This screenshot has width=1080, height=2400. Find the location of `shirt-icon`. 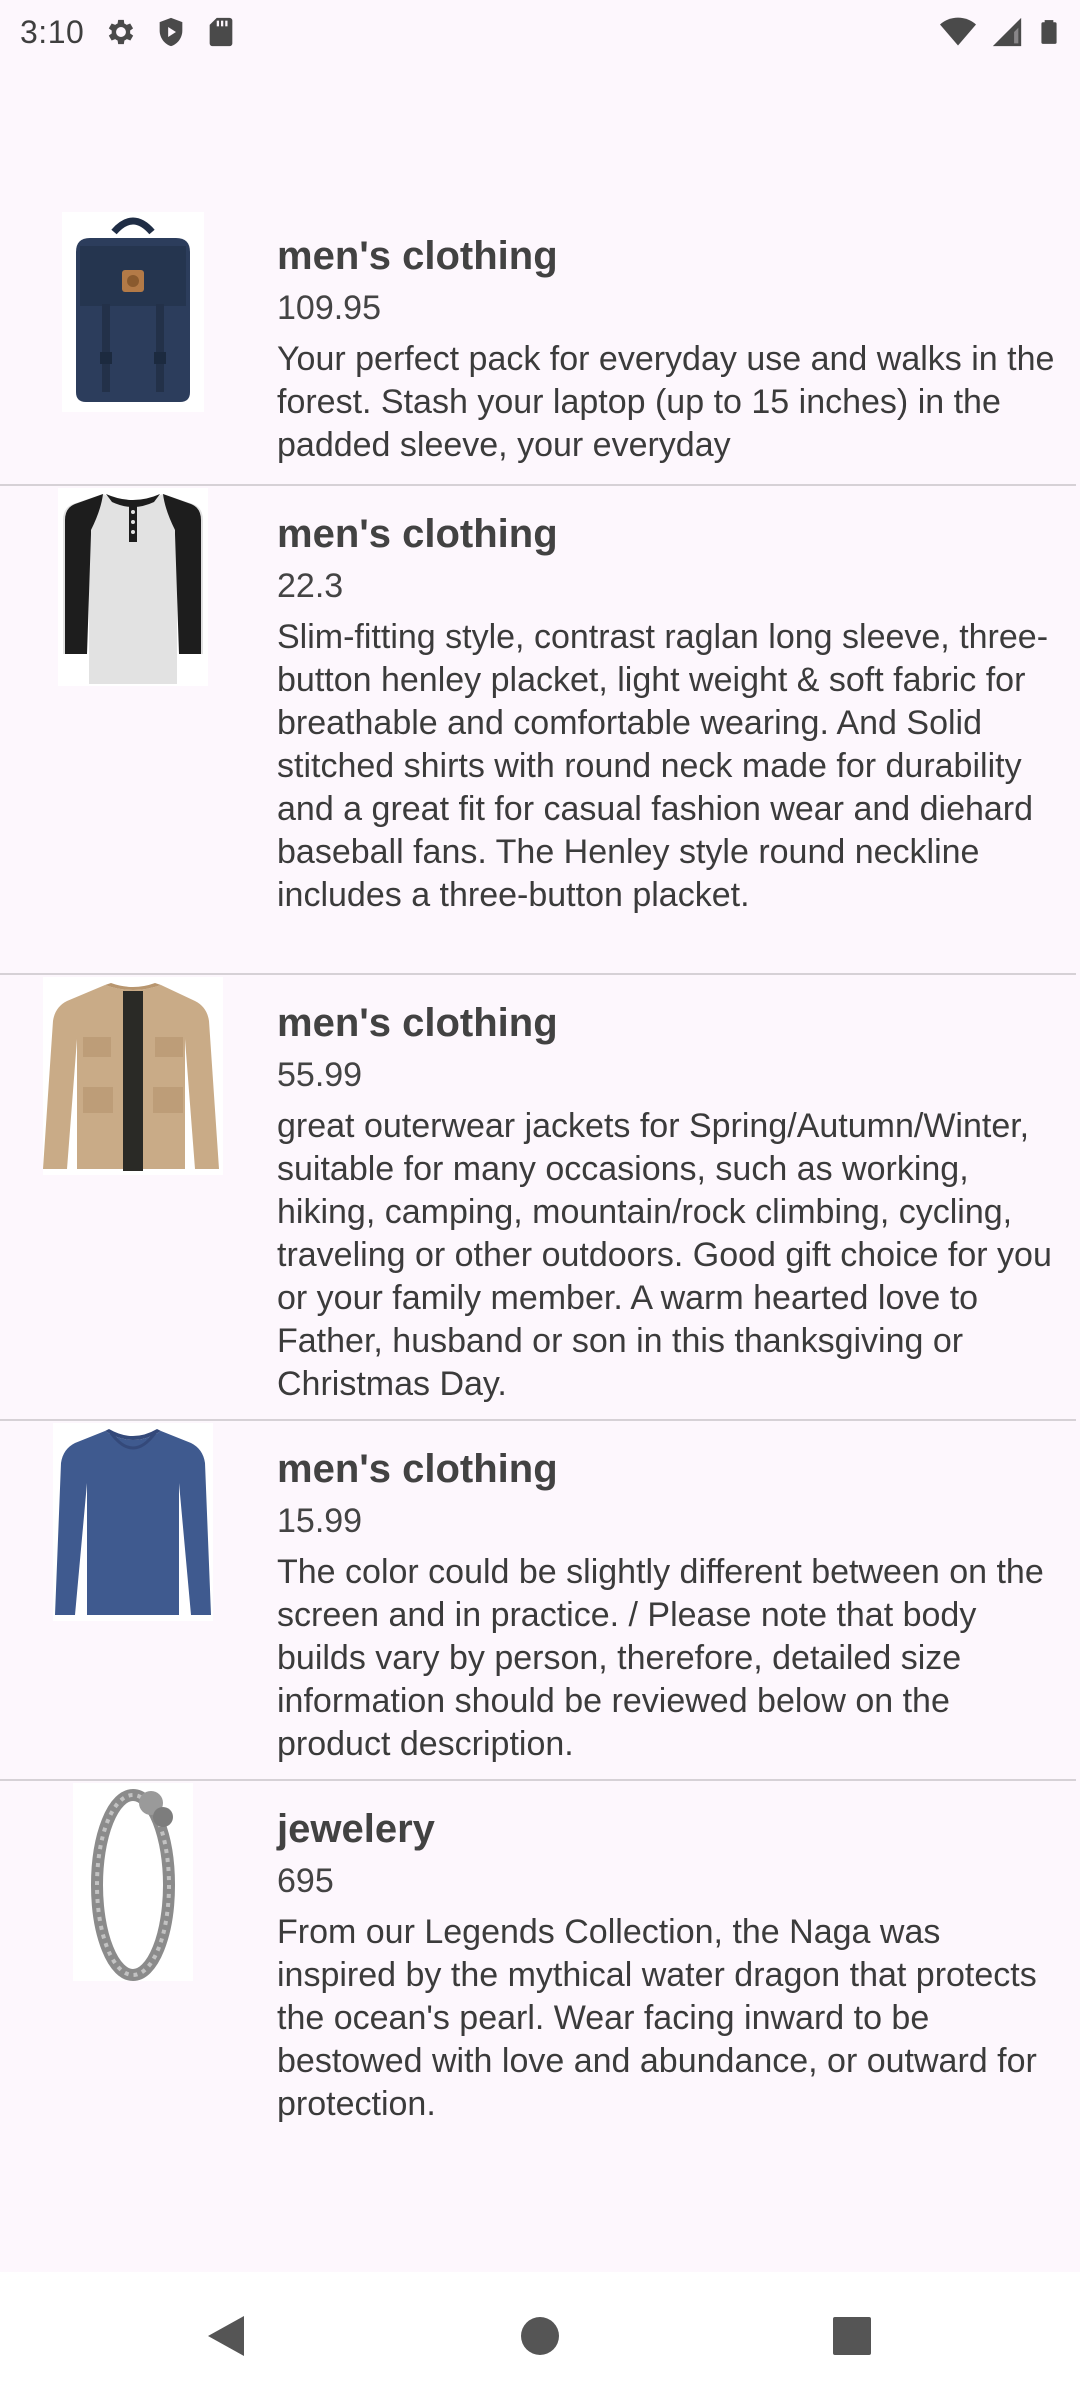

shirt-icon is located at coordinates (132, 587).